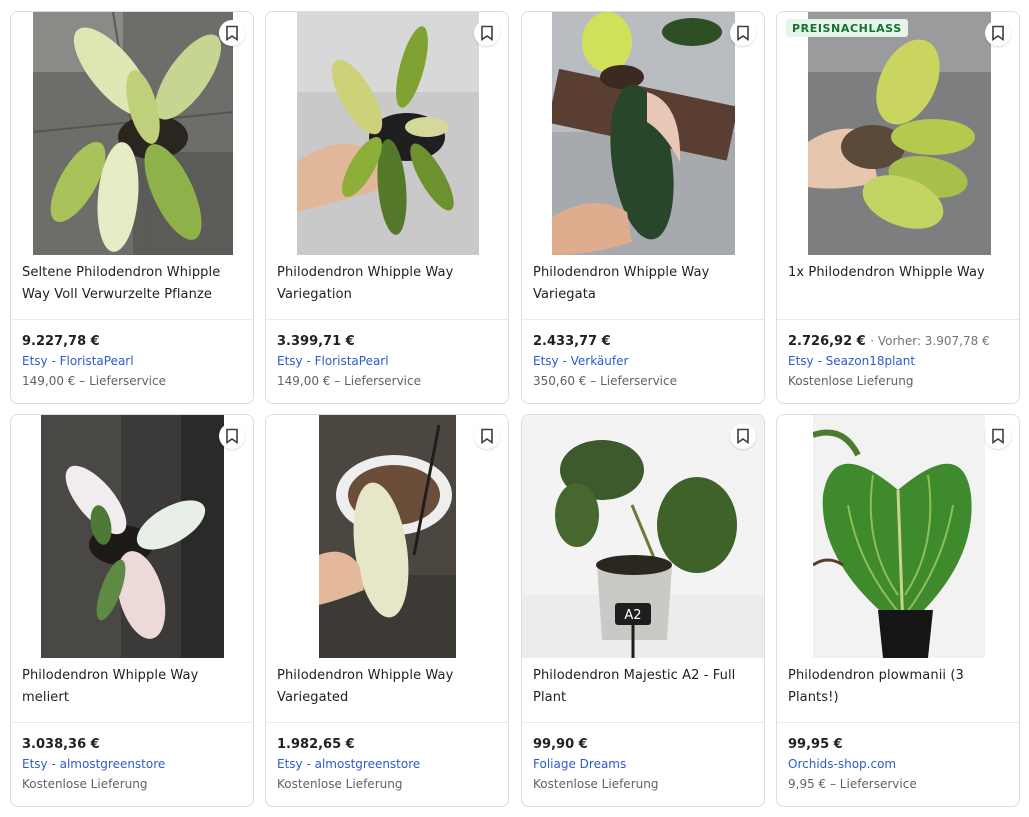  What do you see at coordinates (560, 744) in the screenshot?
I see `product-price: 99,90 €` at bounding box center [560, 744].